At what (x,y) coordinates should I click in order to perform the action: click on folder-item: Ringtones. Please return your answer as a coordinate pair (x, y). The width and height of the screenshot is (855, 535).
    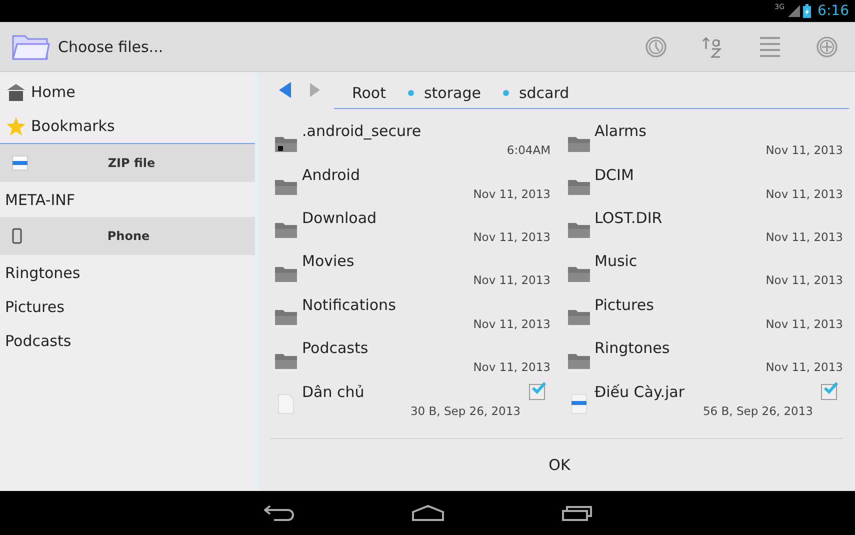
    Looking at the image, I should click on (127, 273).